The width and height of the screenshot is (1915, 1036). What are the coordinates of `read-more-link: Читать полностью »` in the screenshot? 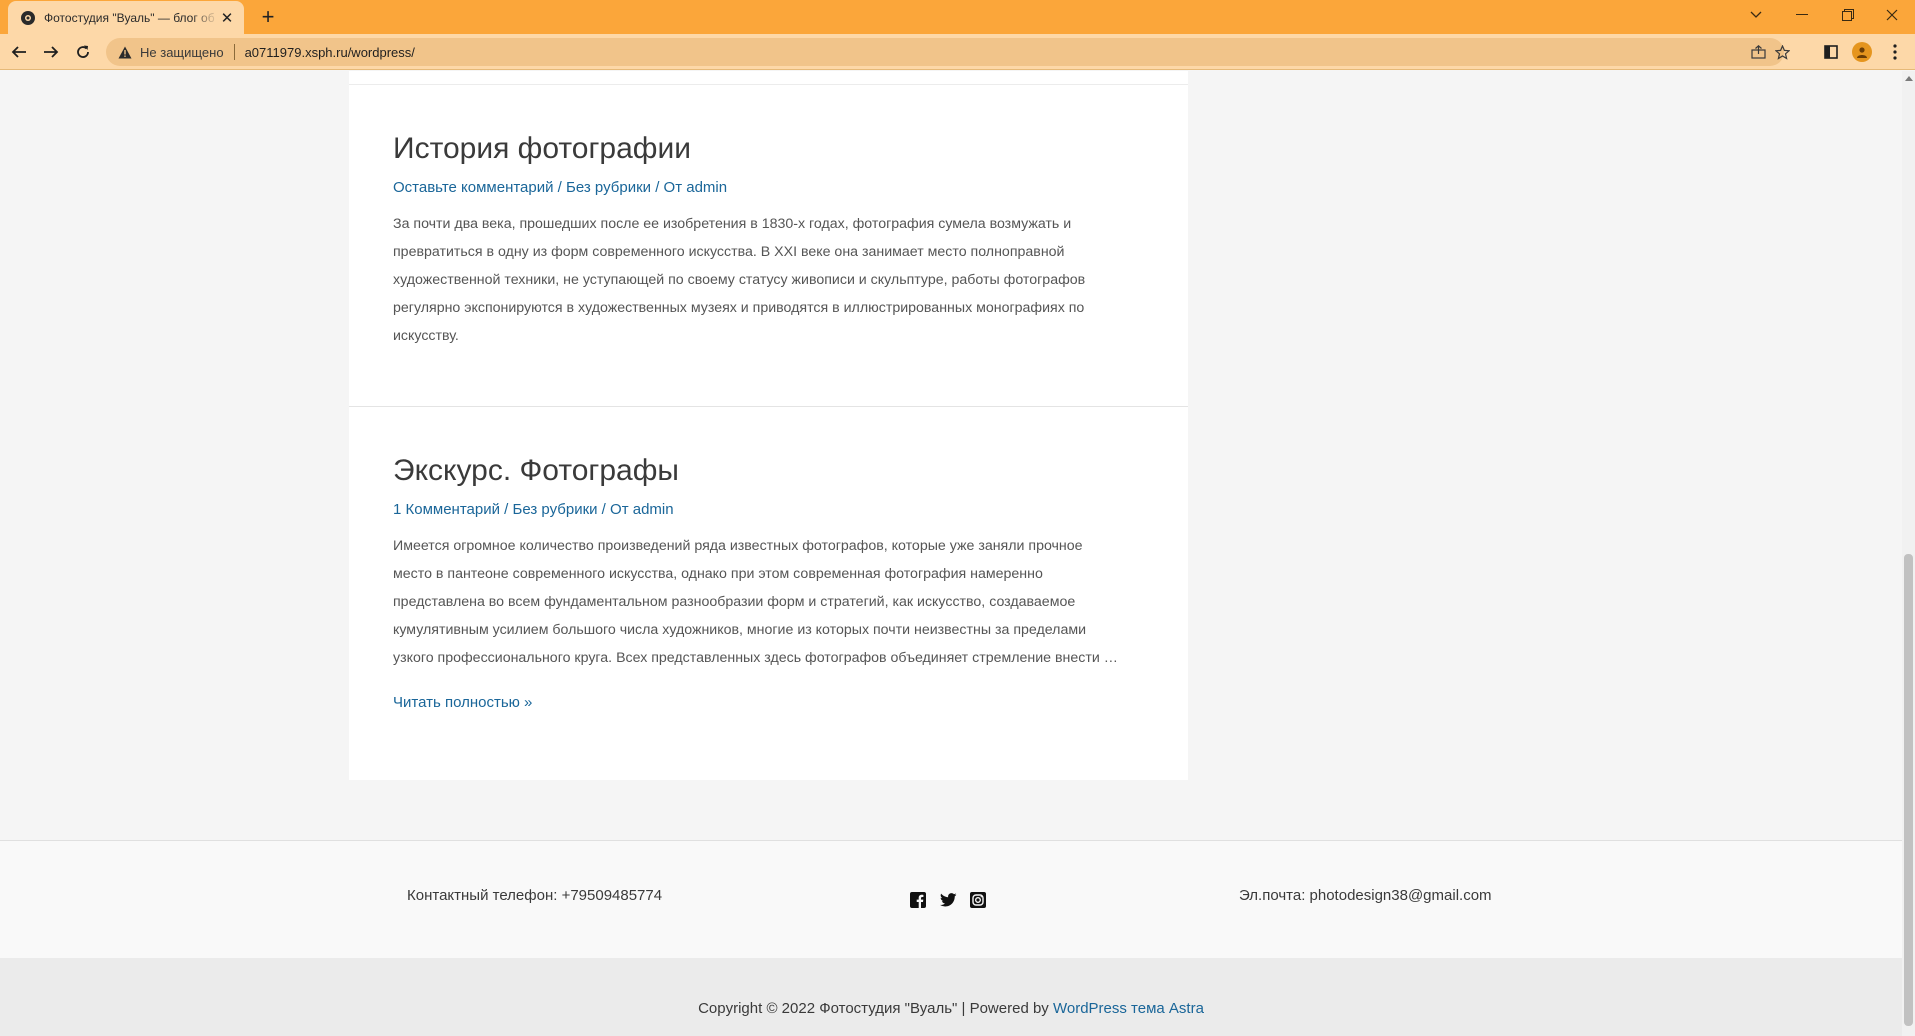 It's located at (462, 702).